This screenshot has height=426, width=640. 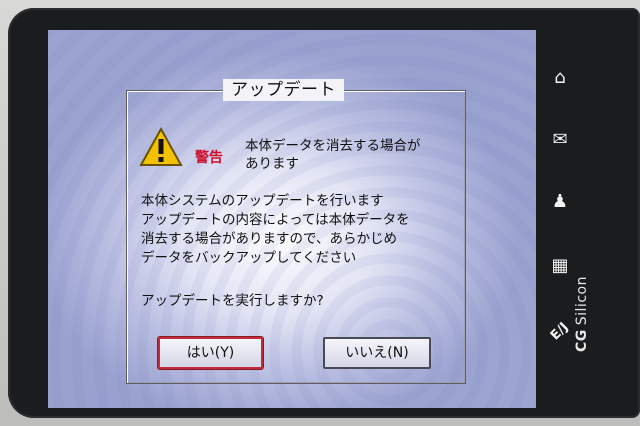 What do you see at coordinates (333, 146) in the screenshot?
I see `warning-text-line: 本体データを消去する場合が` at bounding box center [333, 146].